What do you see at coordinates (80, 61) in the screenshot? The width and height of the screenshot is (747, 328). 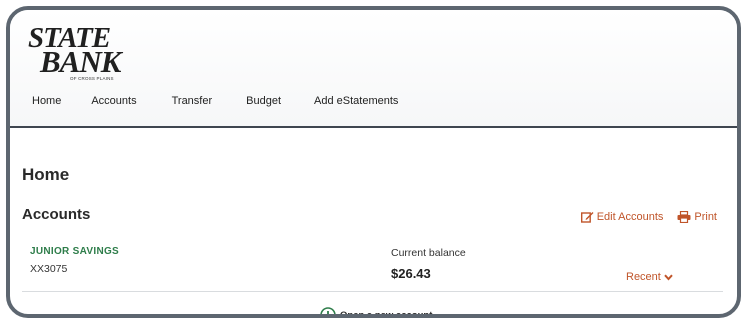 I see `logo-word-bank: BANK` at bounding box center [80, 61].